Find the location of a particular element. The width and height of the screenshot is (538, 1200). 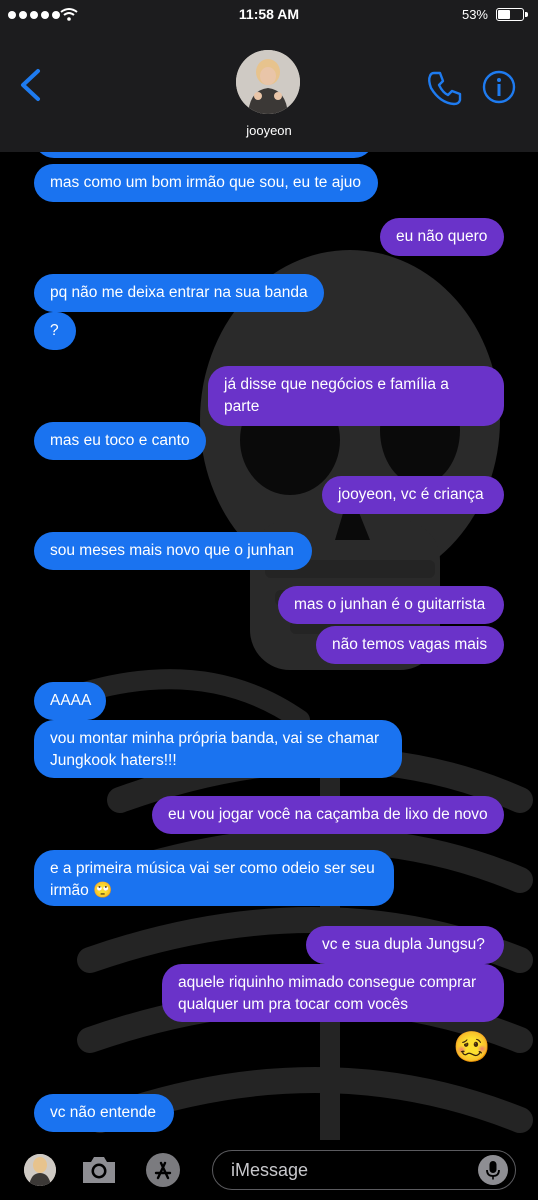

chevron-left-icon is located at coordinates (30, 85).